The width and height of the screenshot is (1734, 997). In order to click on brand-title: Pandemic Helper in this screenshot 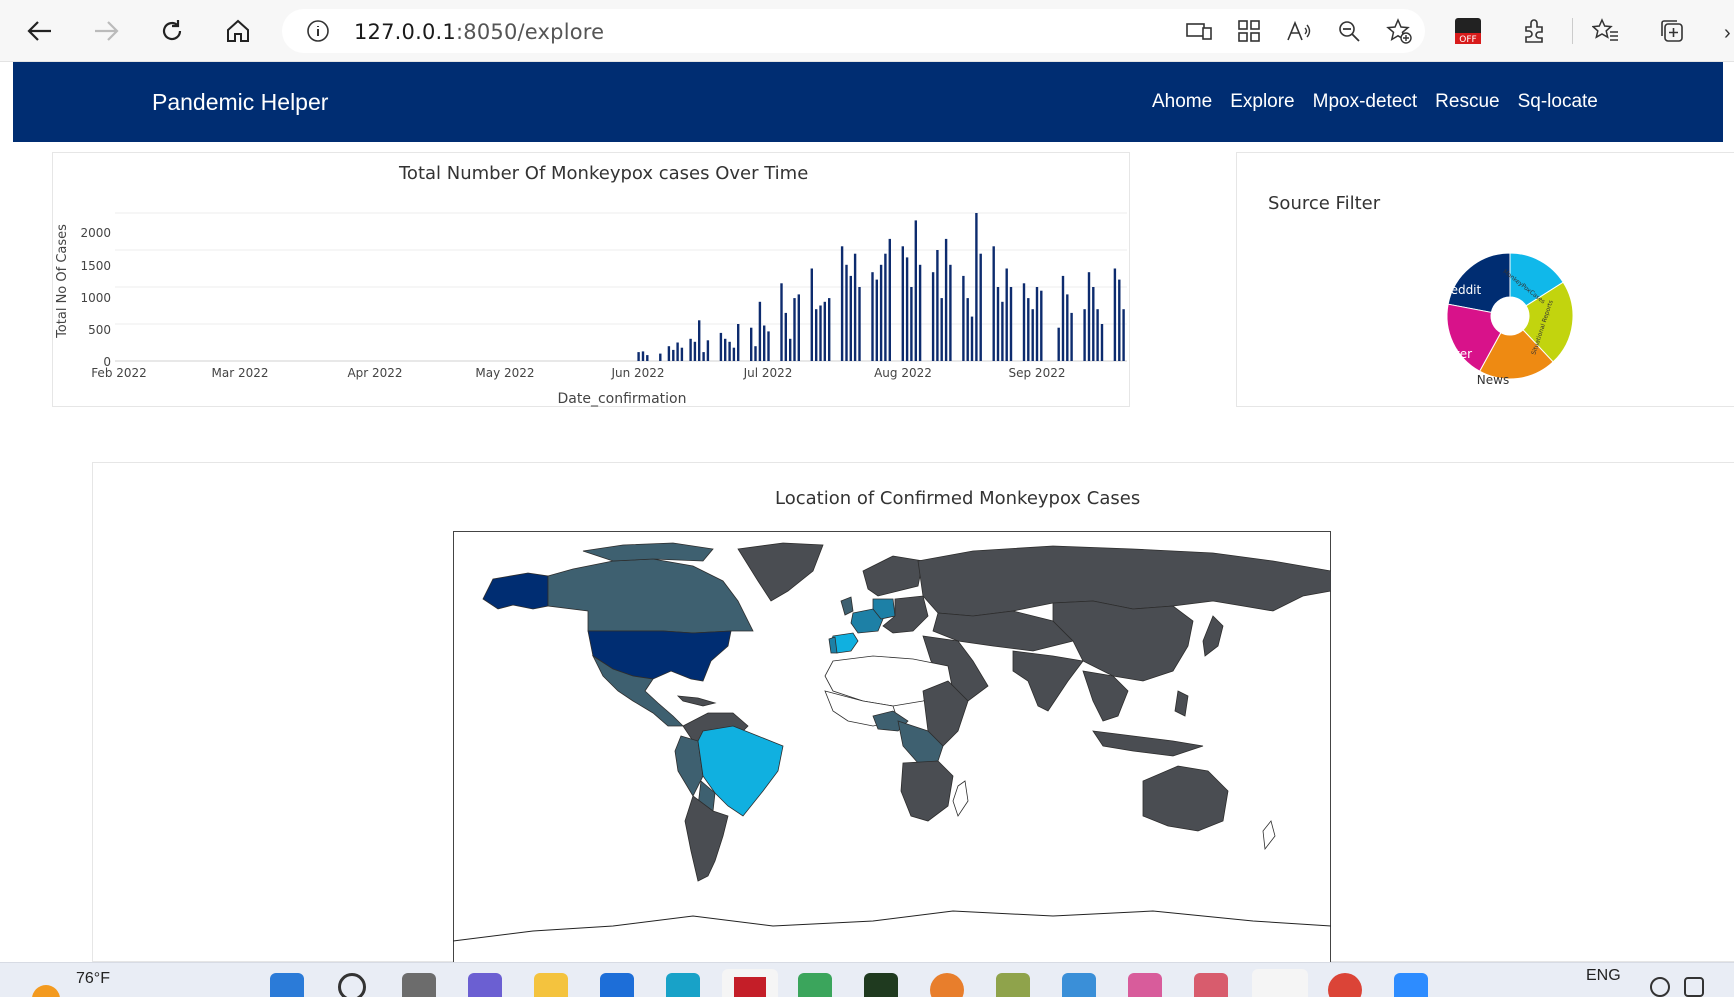, I will do `click(240, 102)`.